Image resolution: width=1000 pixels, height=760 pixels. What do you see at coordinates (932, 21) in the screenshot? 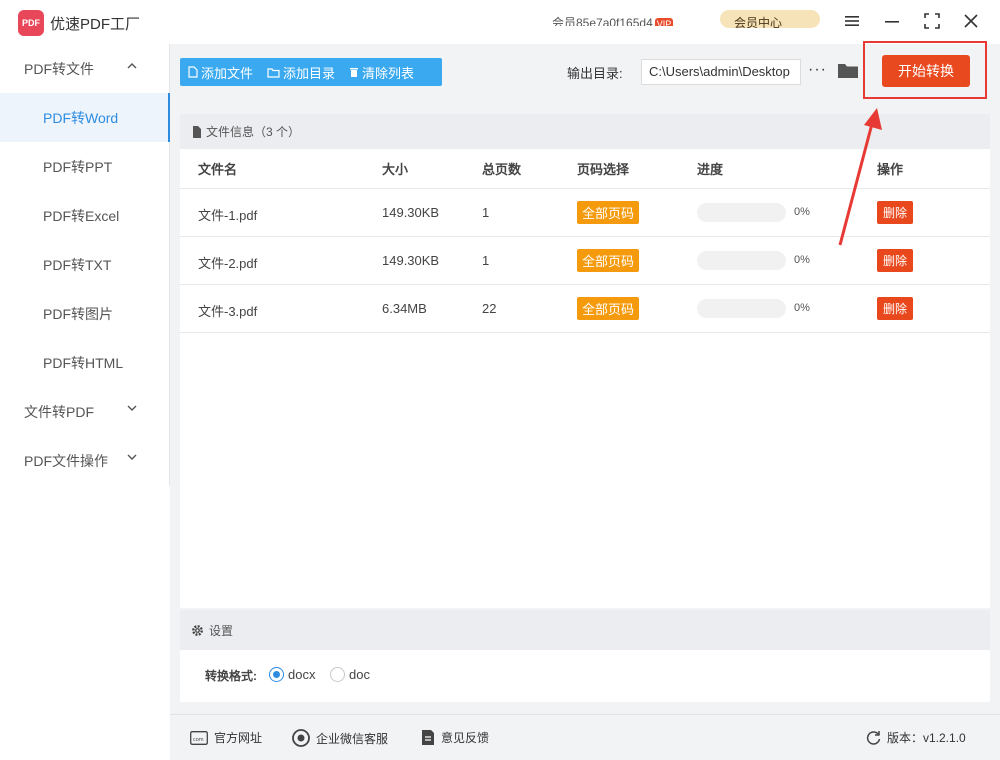
I see `maximize-icon` at bounding box center [932, 21].